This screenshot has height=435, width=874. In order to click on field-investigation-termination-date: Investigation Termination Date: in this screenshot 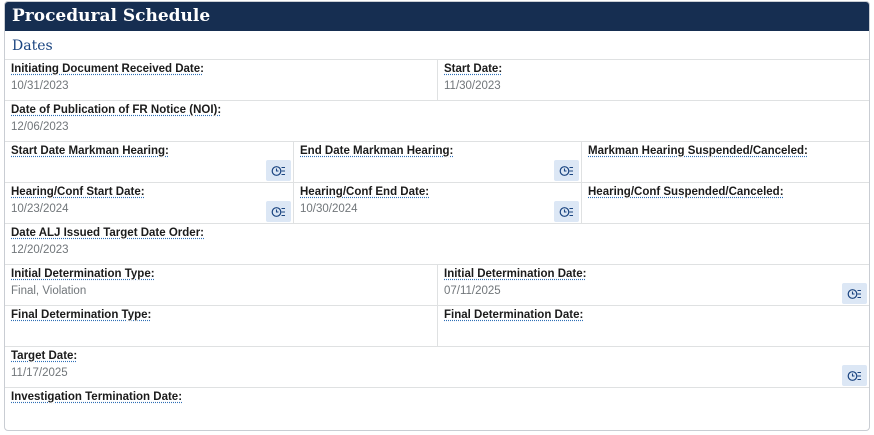, I will do `click(437, 408)`.